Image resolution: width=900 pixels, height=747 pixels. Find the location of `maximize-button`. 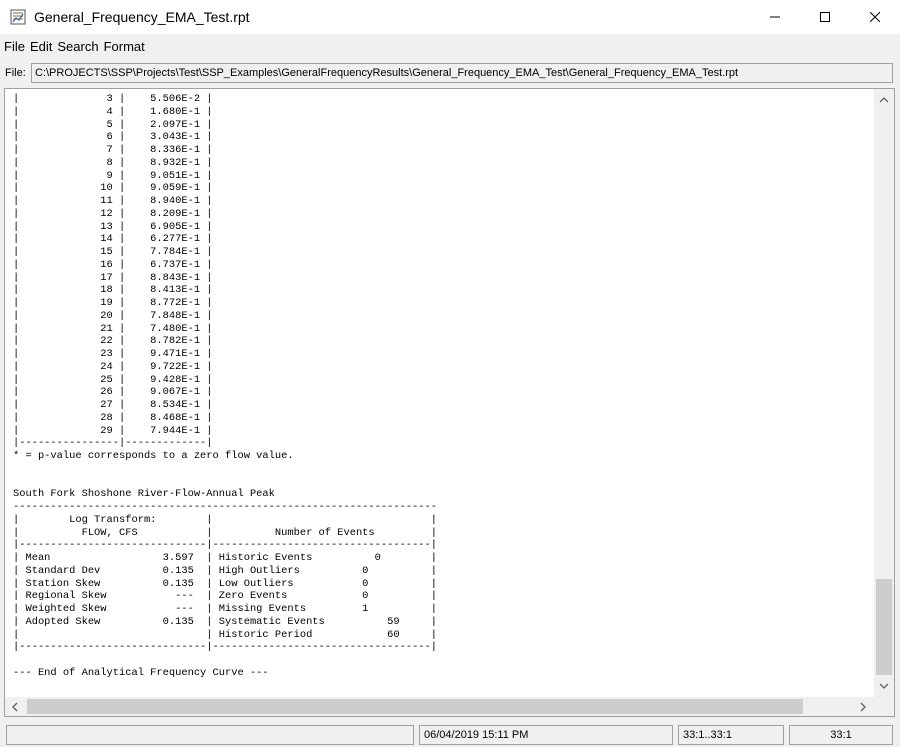

maximize-button is located at coordinates (825, 17).